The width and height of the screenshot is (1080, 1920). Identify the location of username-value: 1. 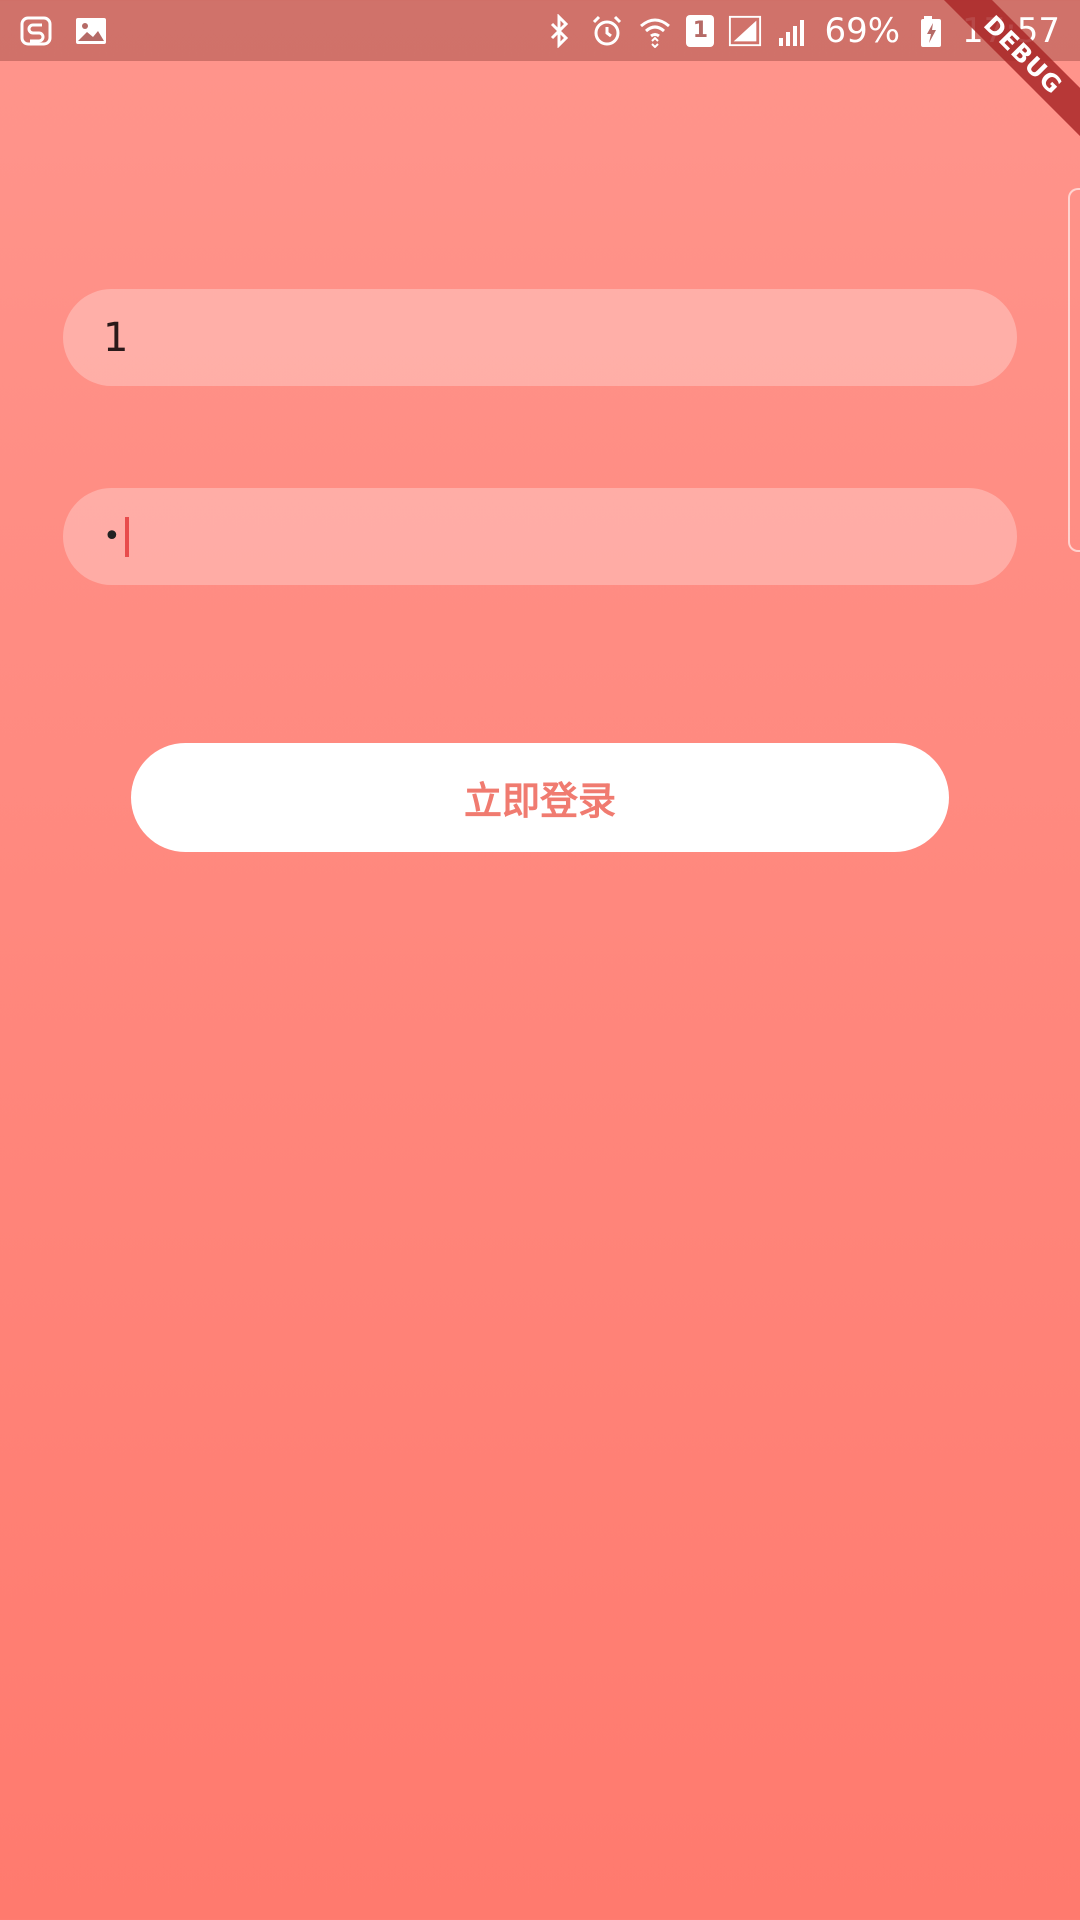
(116, 337).